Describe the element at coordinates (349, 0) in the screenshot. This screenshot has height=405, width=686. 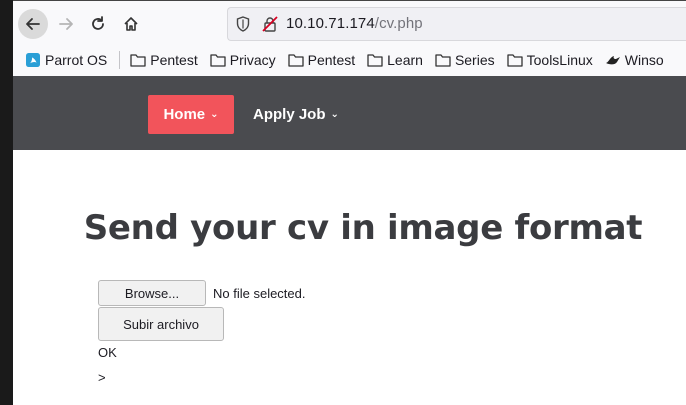
I see `window-border` at that location.